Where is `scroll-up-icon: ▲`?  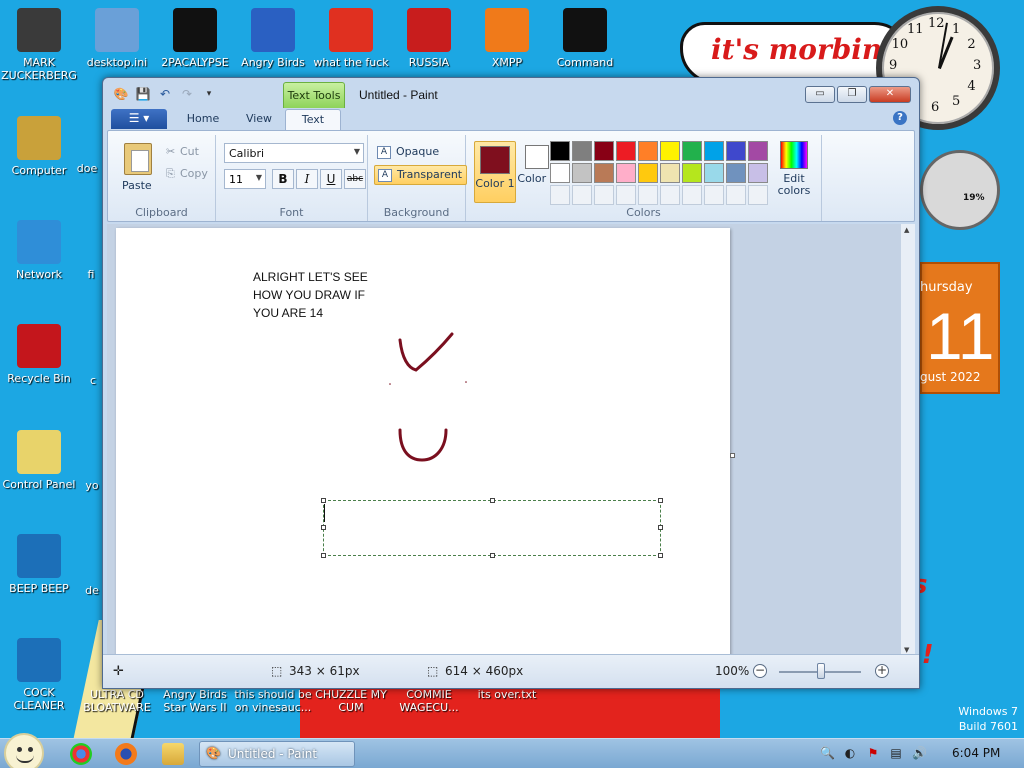
scroll-up-icon: ▲ is located at coordinates (906, 230).